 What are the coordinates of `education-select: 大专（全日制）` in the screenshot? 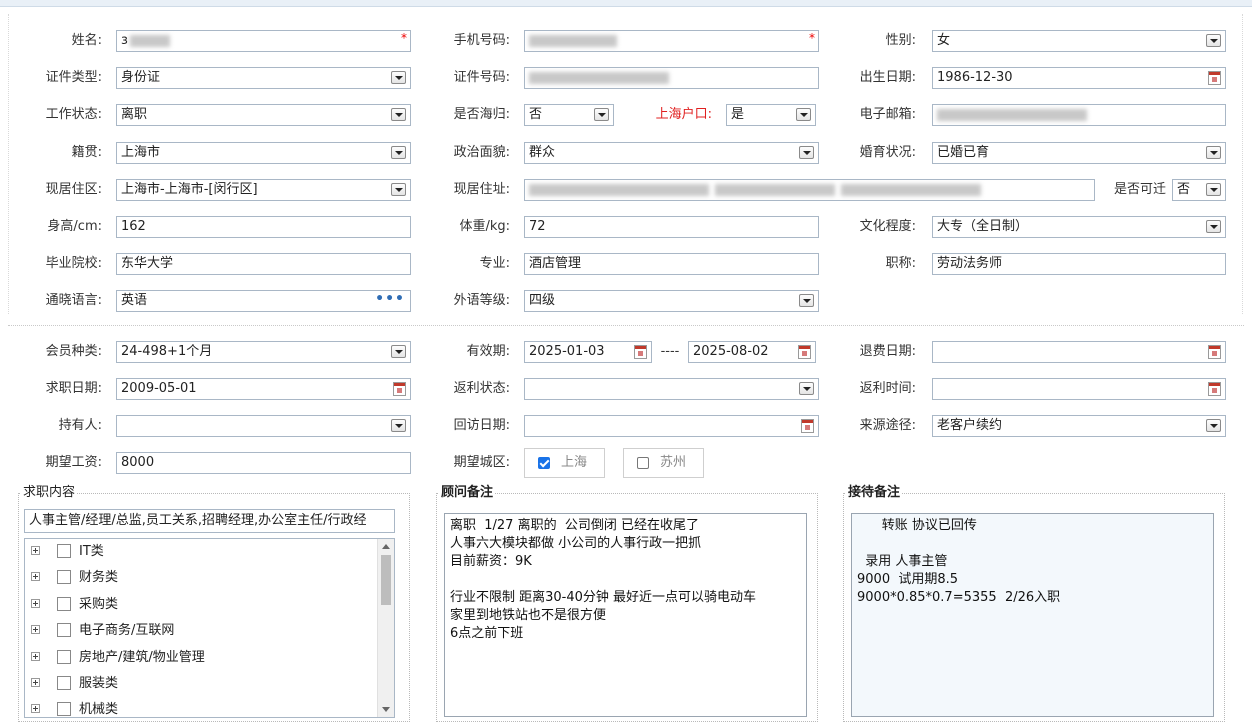 It's located at (1079, 227).